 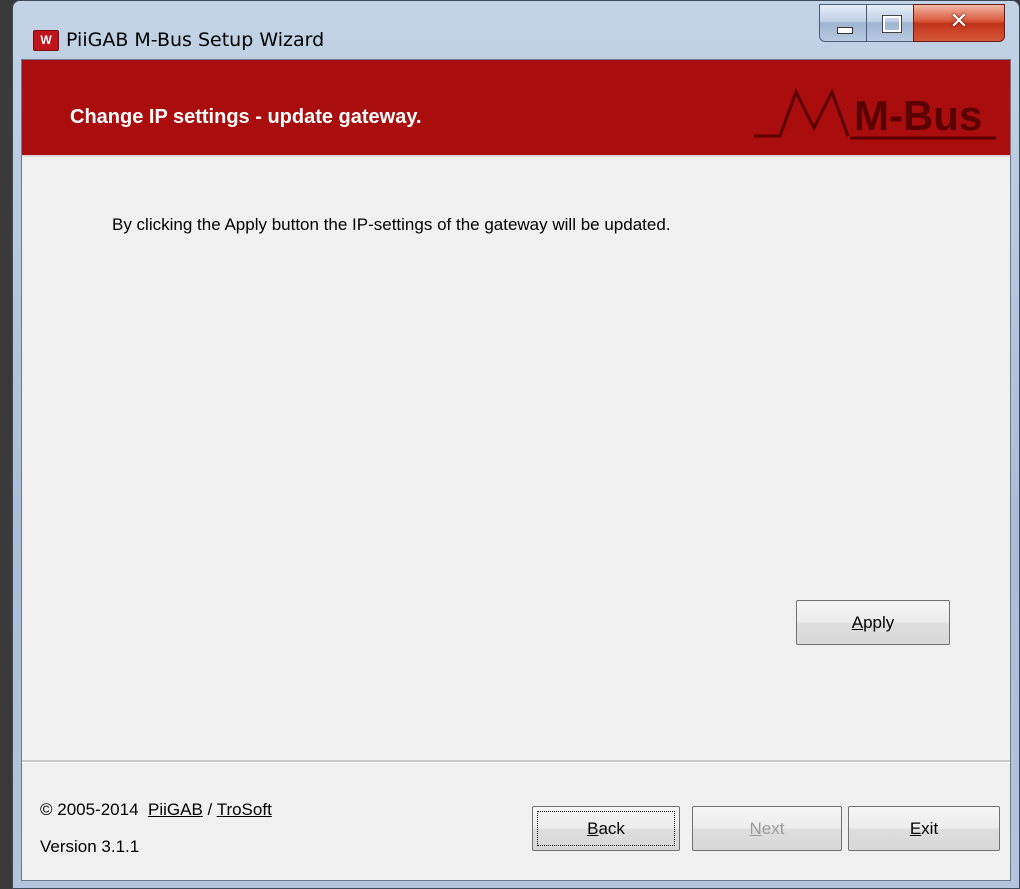 I want to click on minimize-icon, so click(x=845, y=30).